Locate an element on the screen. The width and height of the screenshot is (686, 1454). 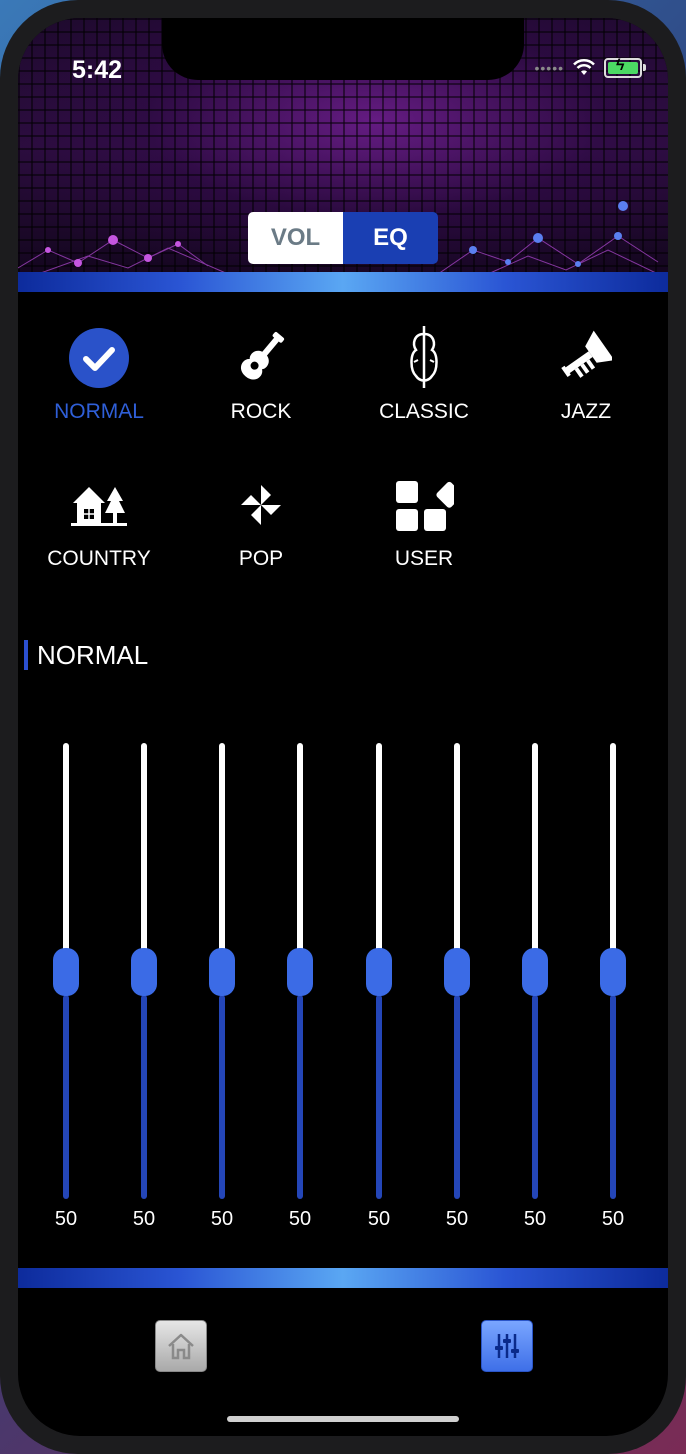
battery-icon: ϟ is located at coordinates (625, 67).